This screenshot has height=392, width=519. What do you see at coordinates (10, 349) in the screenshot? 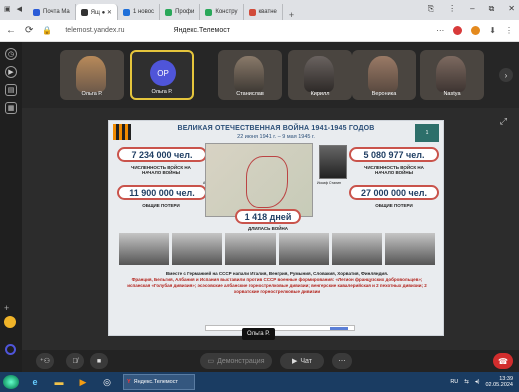
I see `record-icon` at bounding box center [10, 349].